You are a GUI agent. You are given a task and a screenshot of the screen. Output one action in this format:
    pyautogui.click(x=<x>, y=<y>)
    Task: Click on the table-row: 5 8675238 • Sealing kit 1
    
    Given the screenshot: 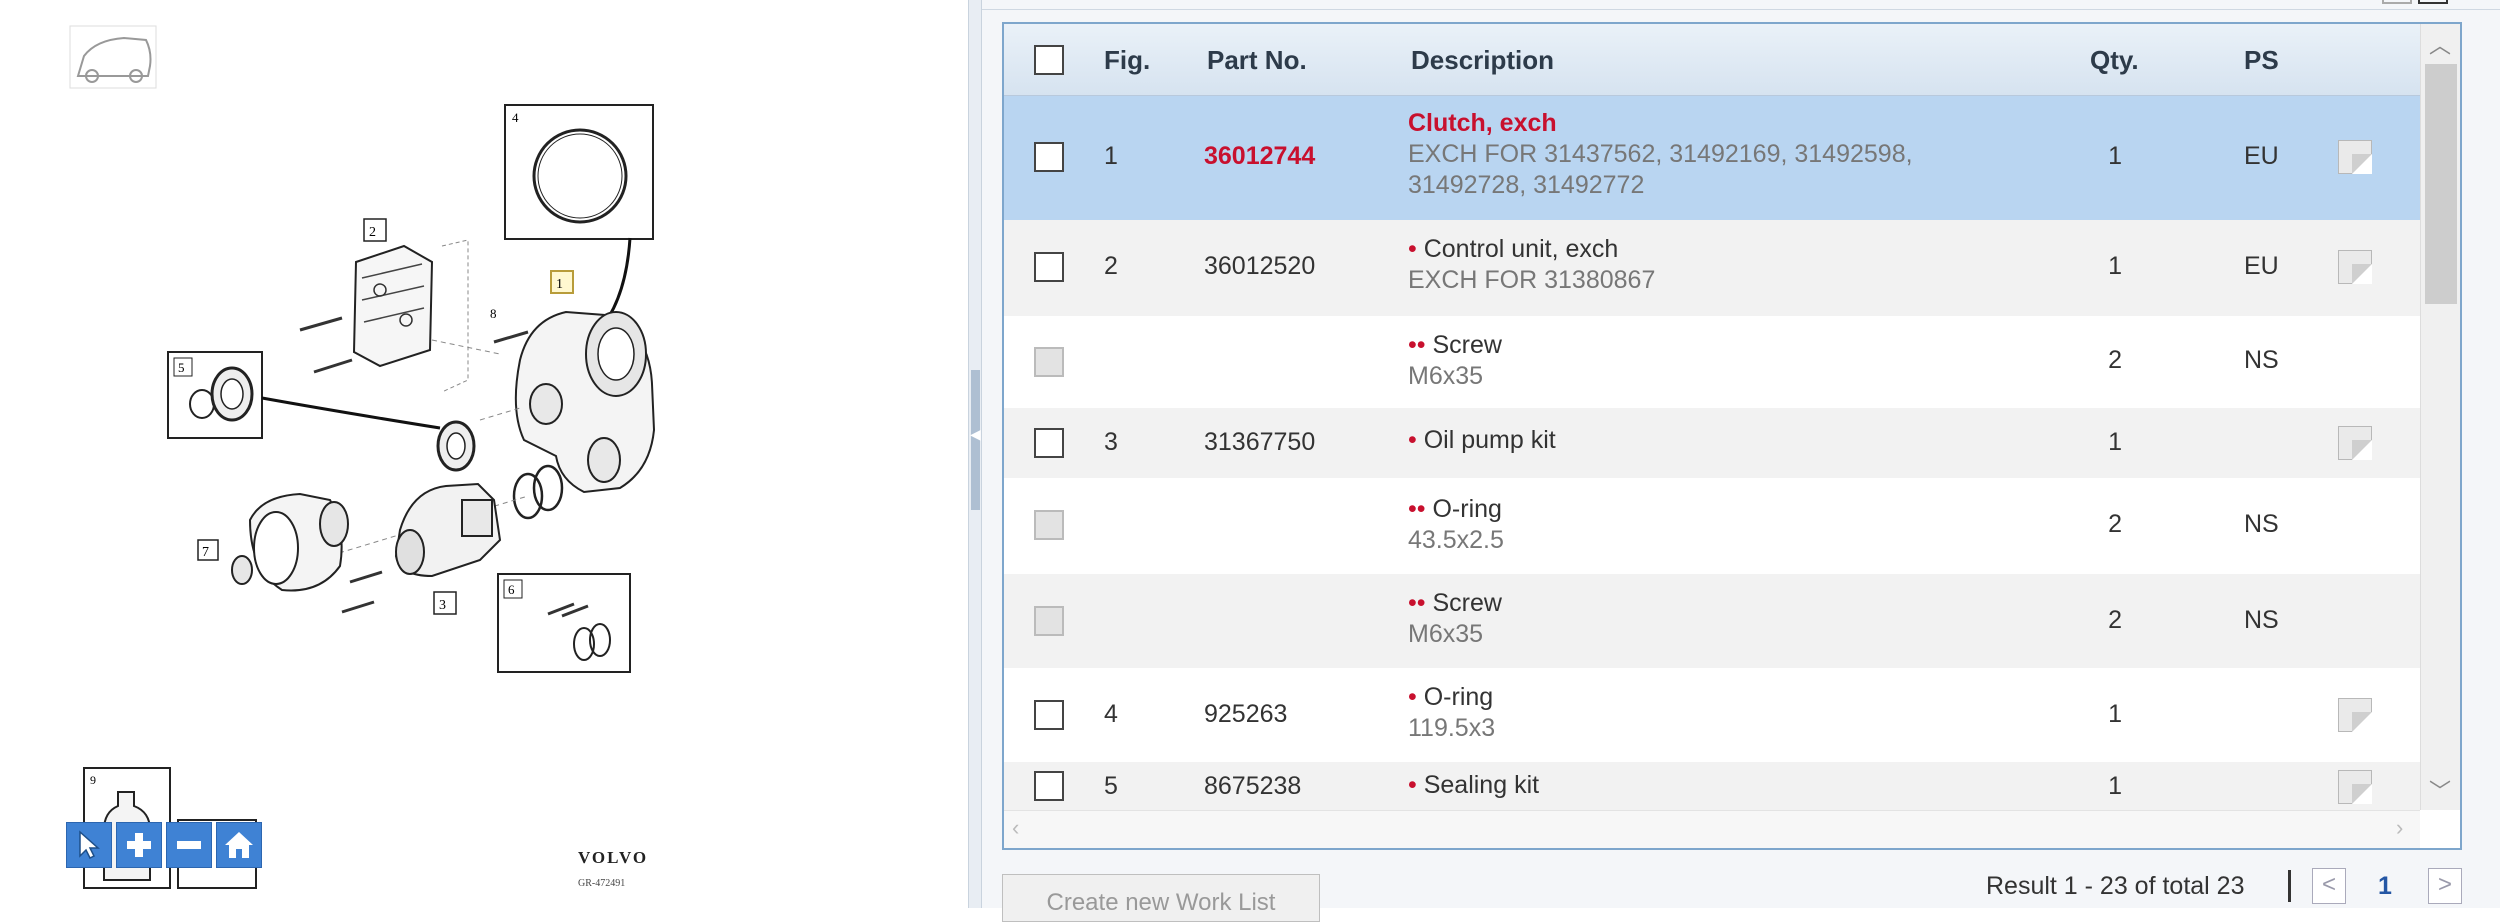 What is the action you would take?
    pyautogui.click(x=1712, y=786)
    